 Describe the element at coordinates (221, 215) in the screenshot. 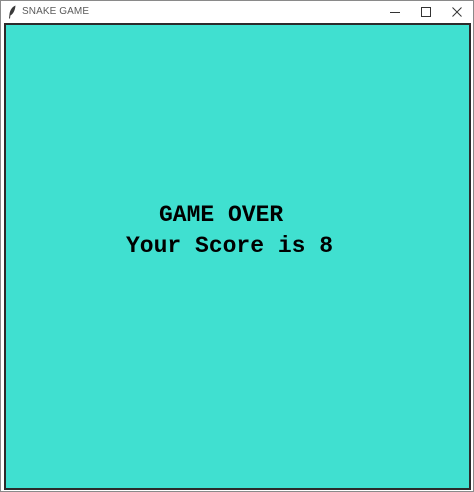

I see `game-over-text: GAME OVER` at that location.